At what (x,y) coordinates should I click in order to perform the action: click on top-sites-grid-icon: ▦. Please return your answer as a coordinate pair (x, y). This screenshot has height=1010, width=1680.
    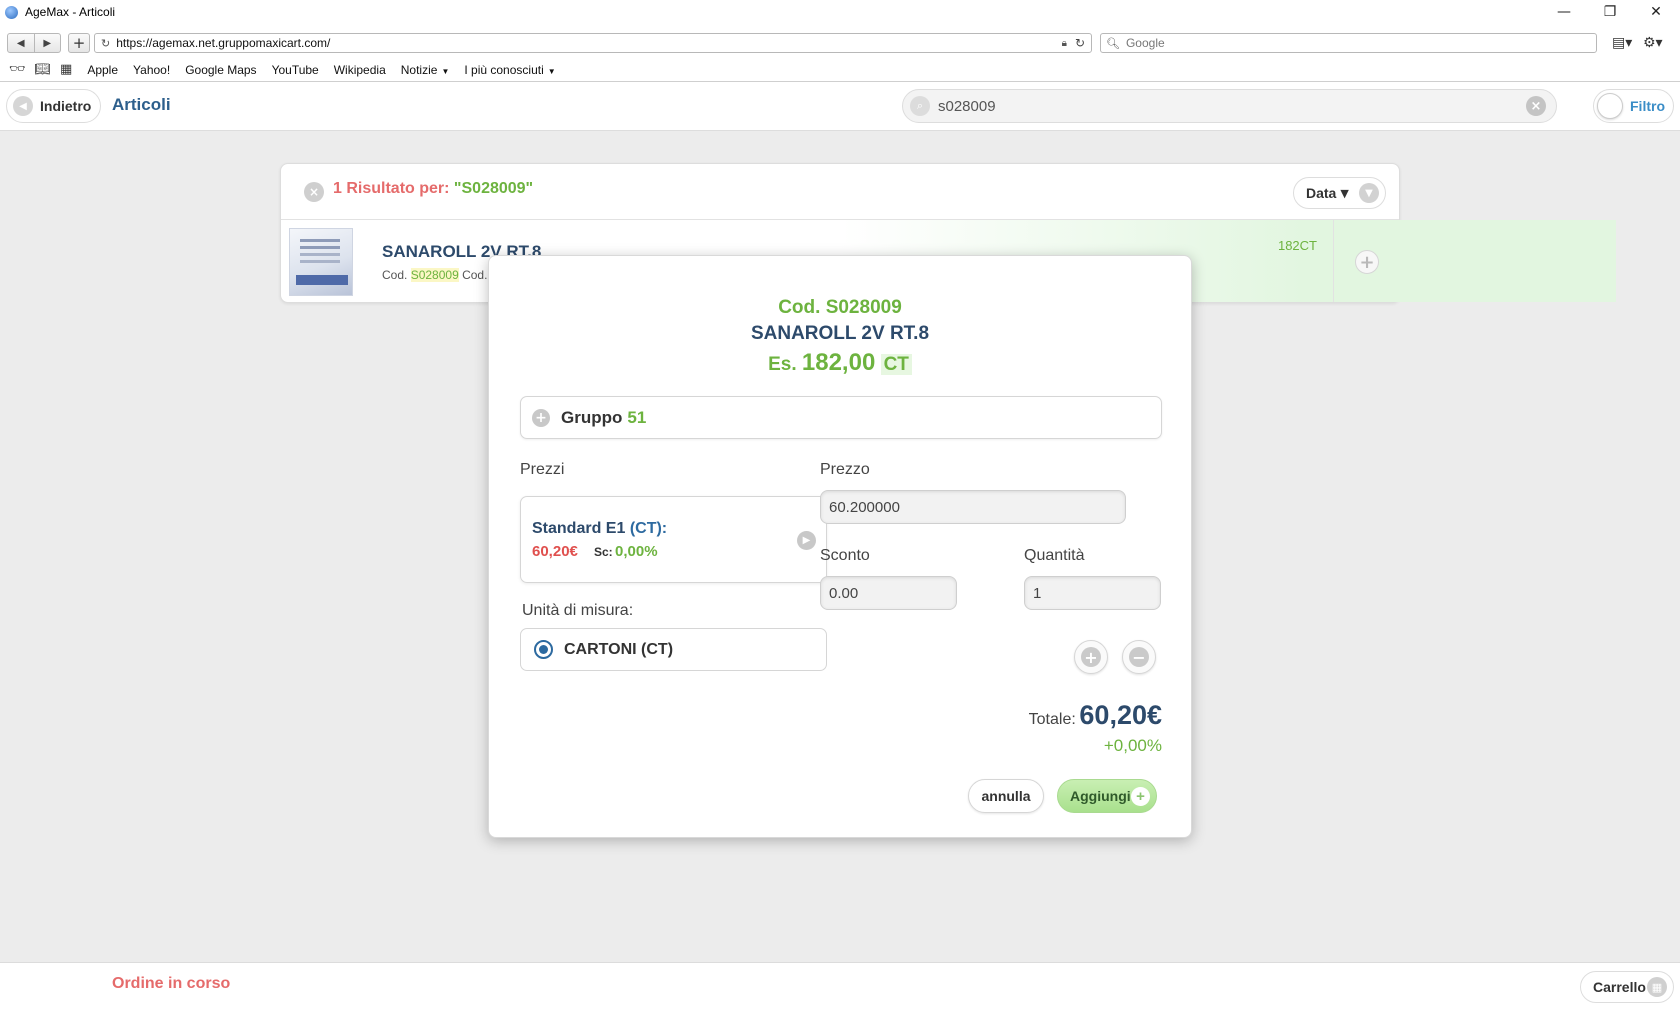
    Looking at the image, I should click on (66, 69).